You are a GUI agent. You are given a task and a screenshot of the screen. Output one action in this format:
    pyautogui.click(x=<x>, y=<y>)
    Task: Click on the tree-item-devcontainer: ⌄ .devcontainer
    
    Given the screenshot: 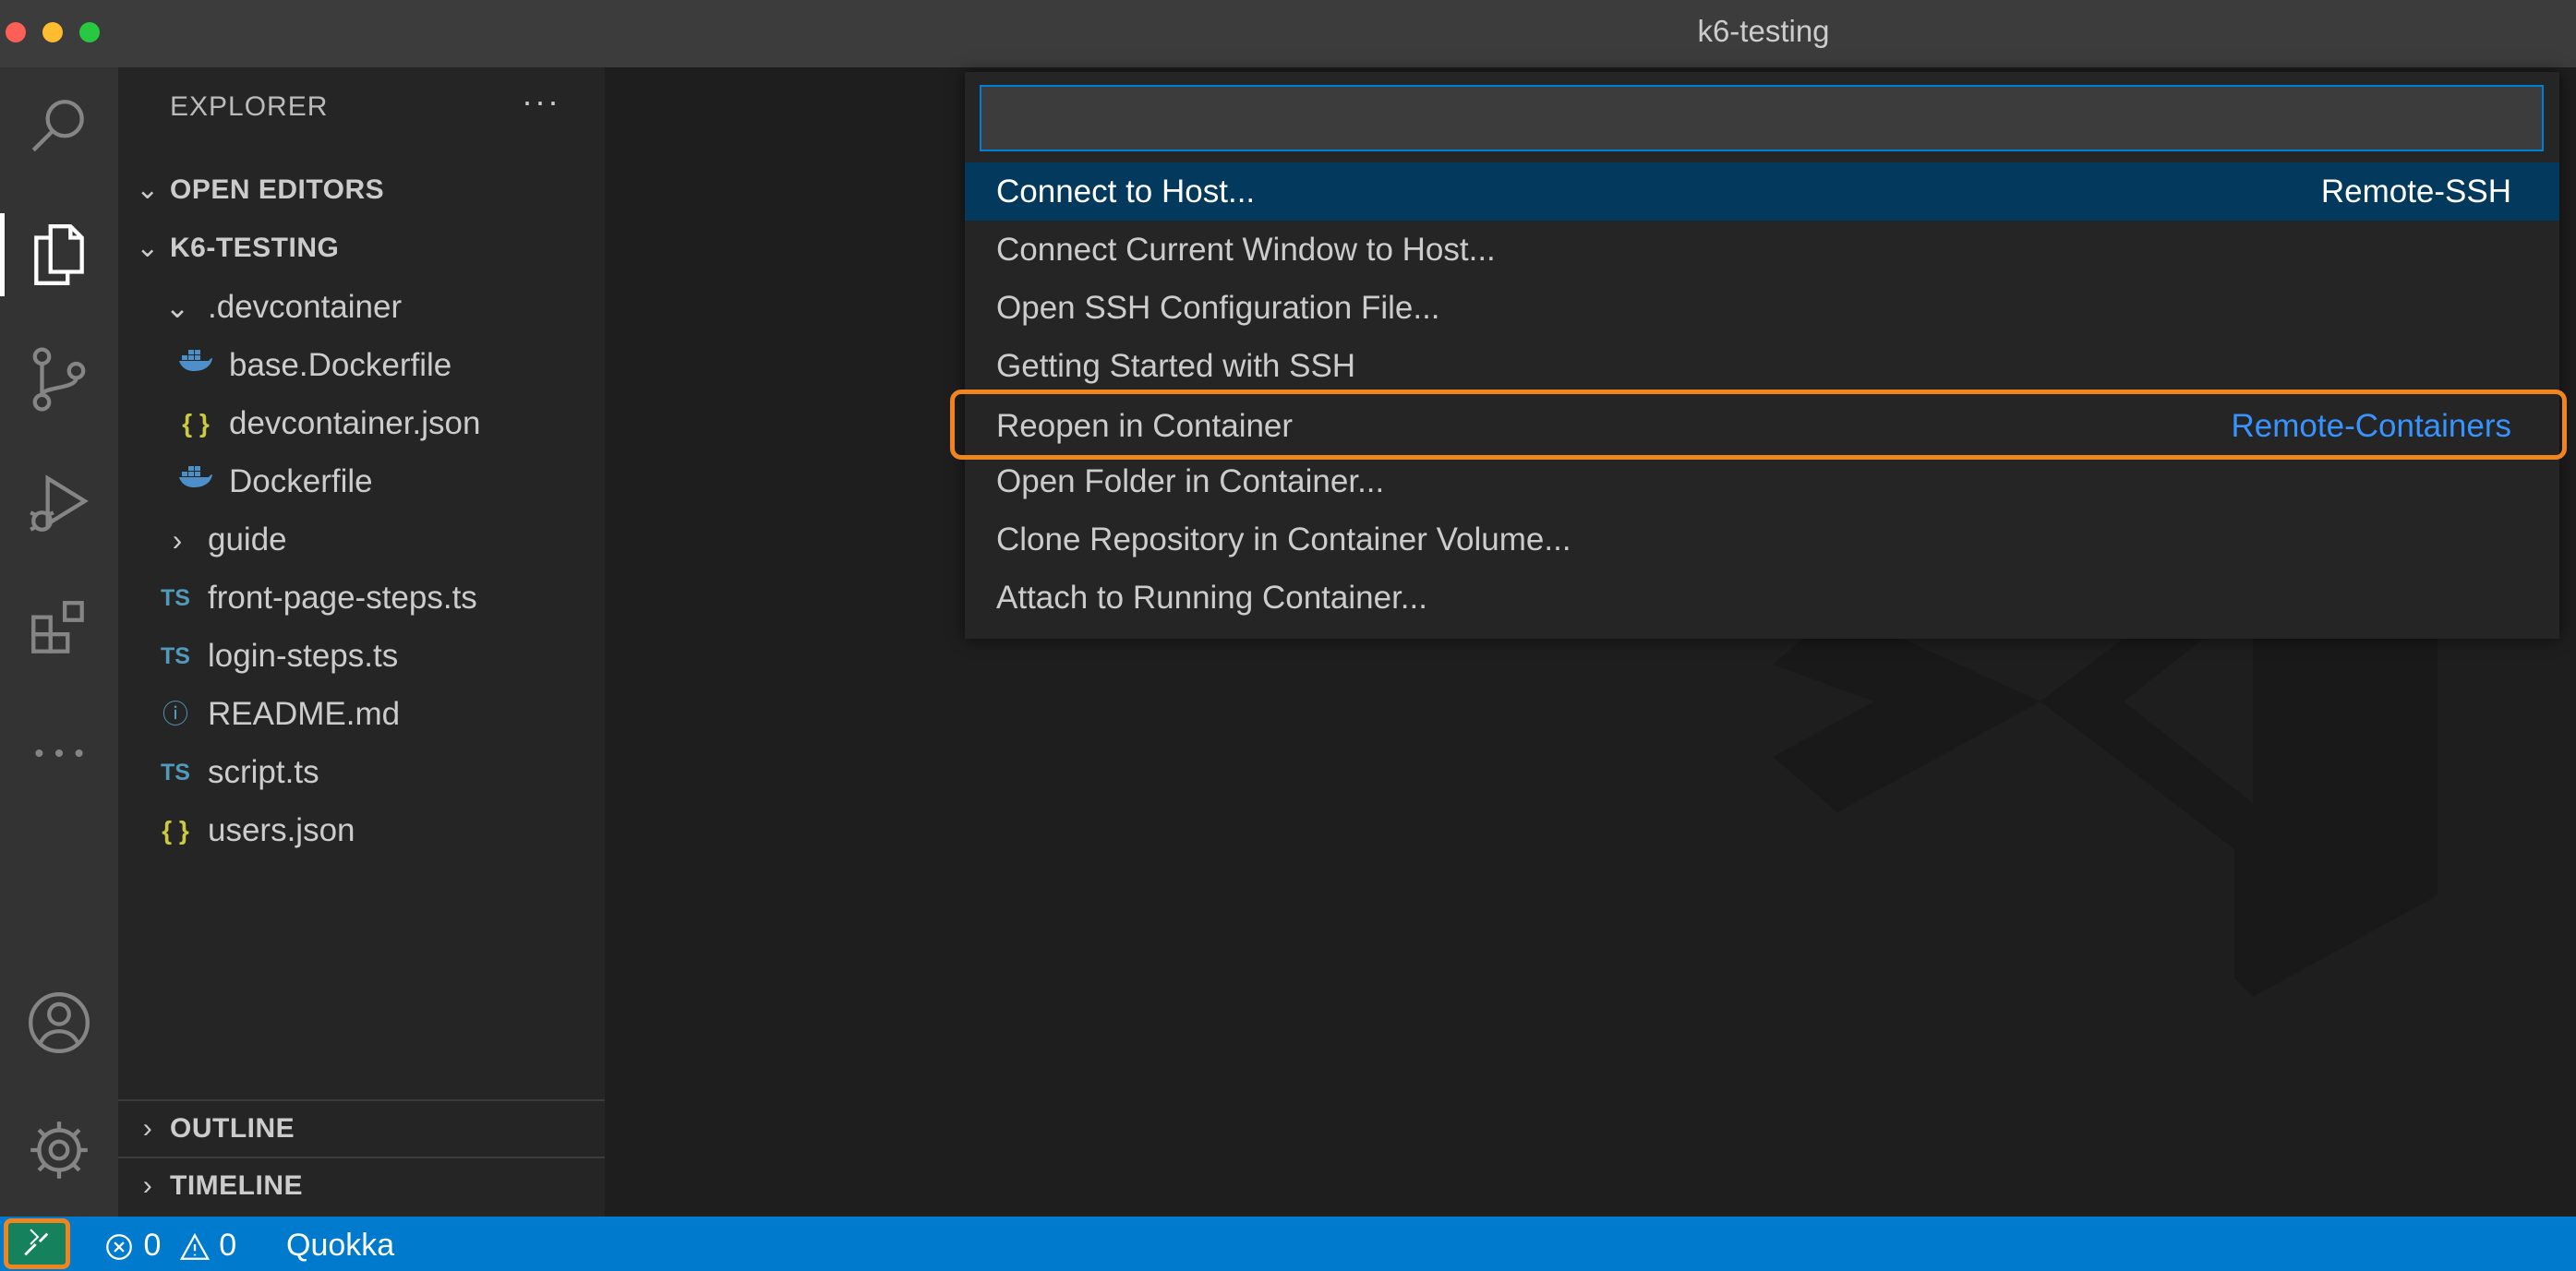 What is the action you would take?
    pyautogui.click(x=361, y=307)
    